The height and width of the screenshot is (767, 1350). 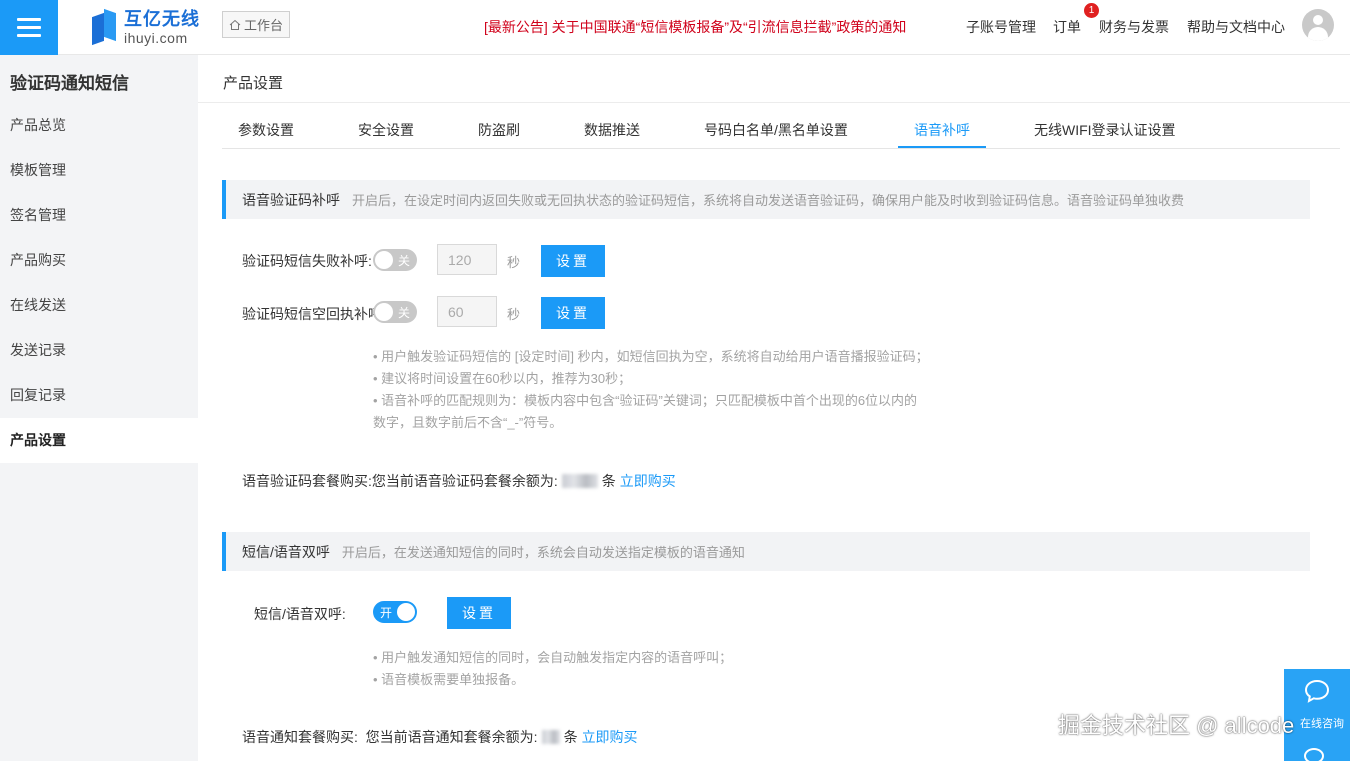 I want to click on page-header: 产品设置, so click(x=774, y=79).